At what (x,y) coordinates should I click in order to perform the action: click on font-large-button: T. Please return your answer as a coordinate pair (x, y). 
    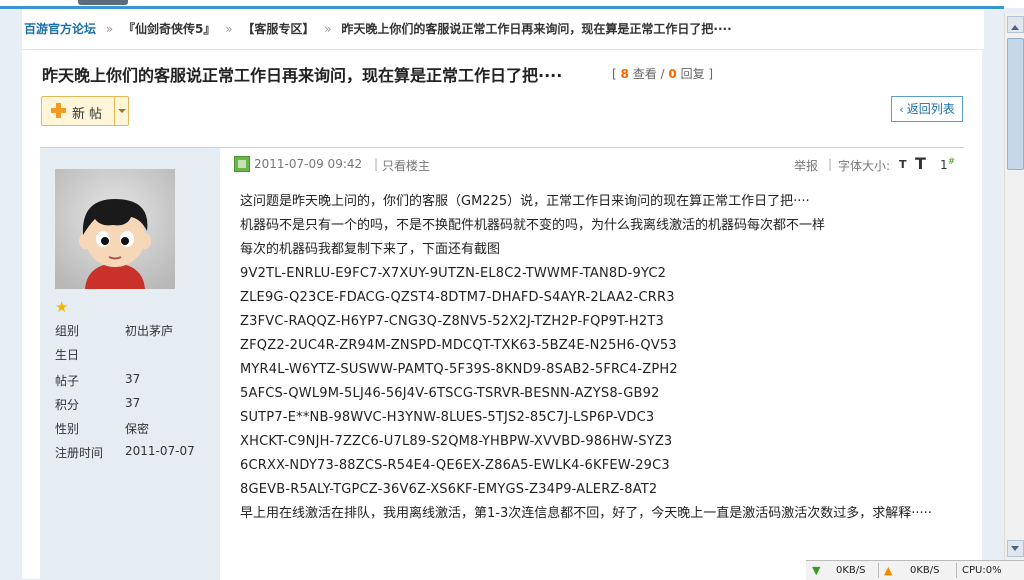
    Looking at the image, I should click on (920, 163).